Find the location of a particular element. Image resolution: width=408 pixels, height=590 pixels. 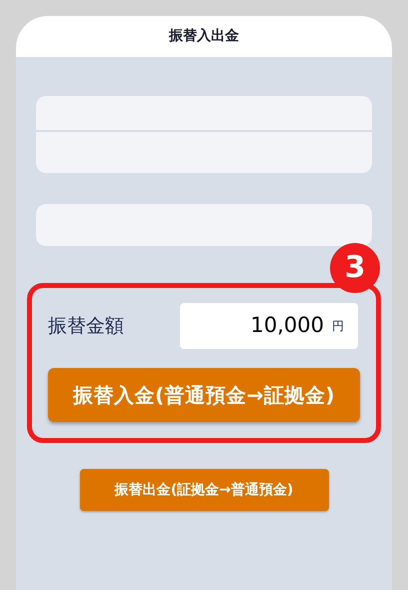

window-title: 振替入出金 is located at coordinates (204, 36).